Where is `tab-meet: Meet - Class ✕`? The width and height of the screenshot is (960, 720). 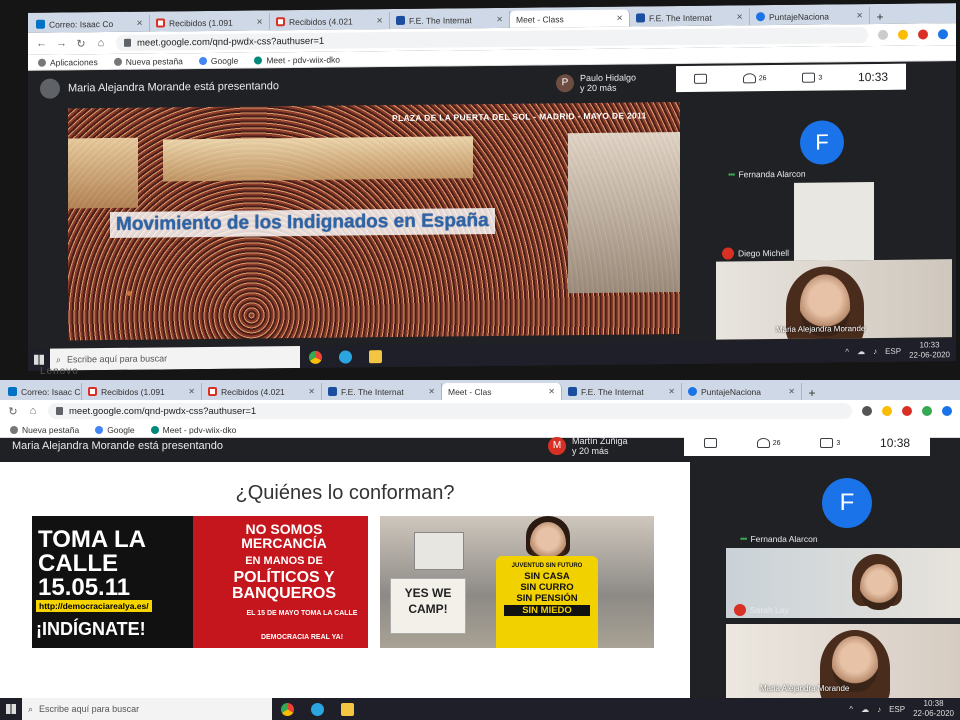 tab-meet: Meet - Class ✕ is located at coordinates (329, 44).